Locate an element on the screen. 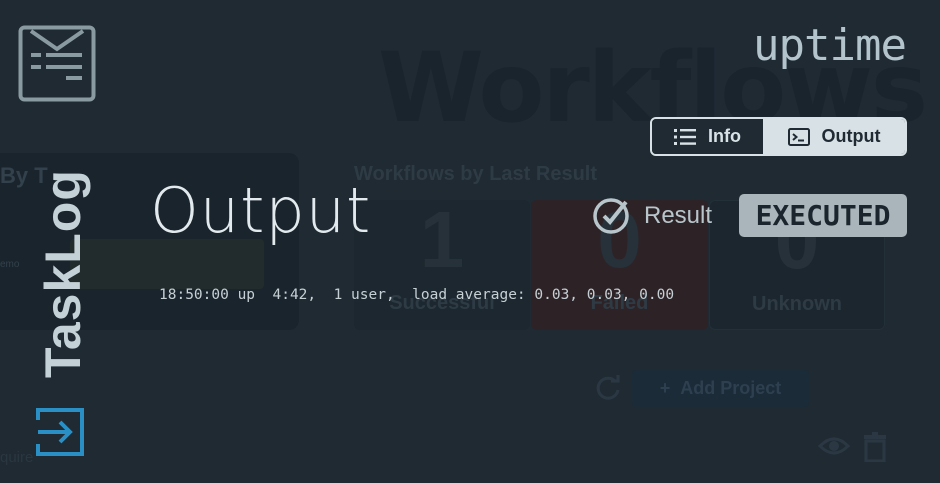 The image size is (940, 483). tab-output: Output is located at coordinates (834, 136).